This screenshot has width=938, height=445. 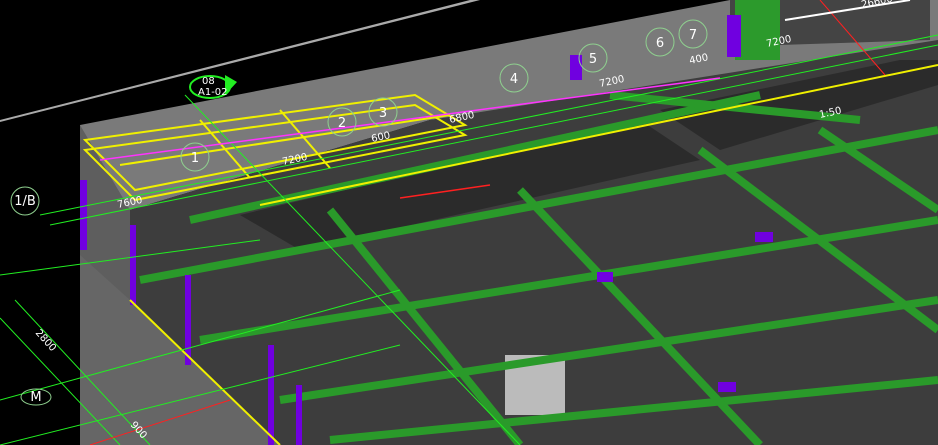 What do you see at coordinates (757, 30) in the screenshot?
I see `green-wall` at bounding box center [757, 30].